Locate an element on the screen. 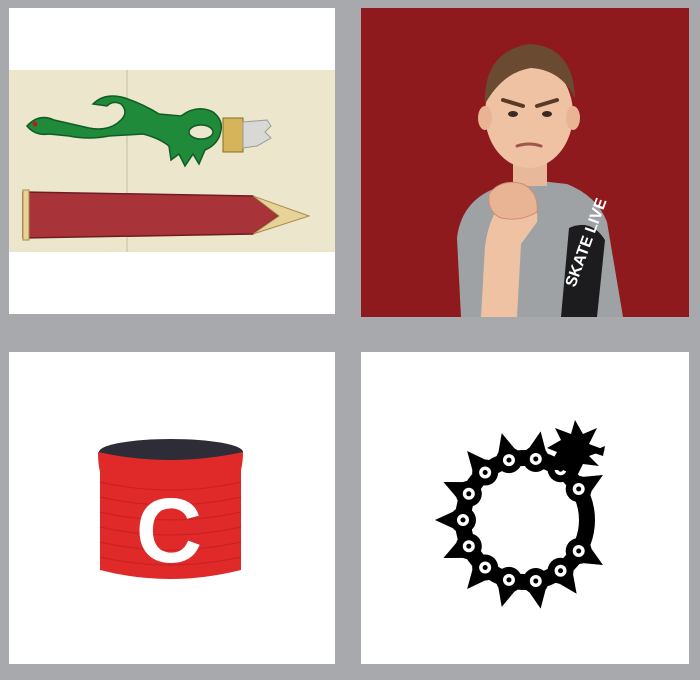 The width and height of the screenshot is (700, 680). dragon-sword-icon is located at coordinates (172, 161).